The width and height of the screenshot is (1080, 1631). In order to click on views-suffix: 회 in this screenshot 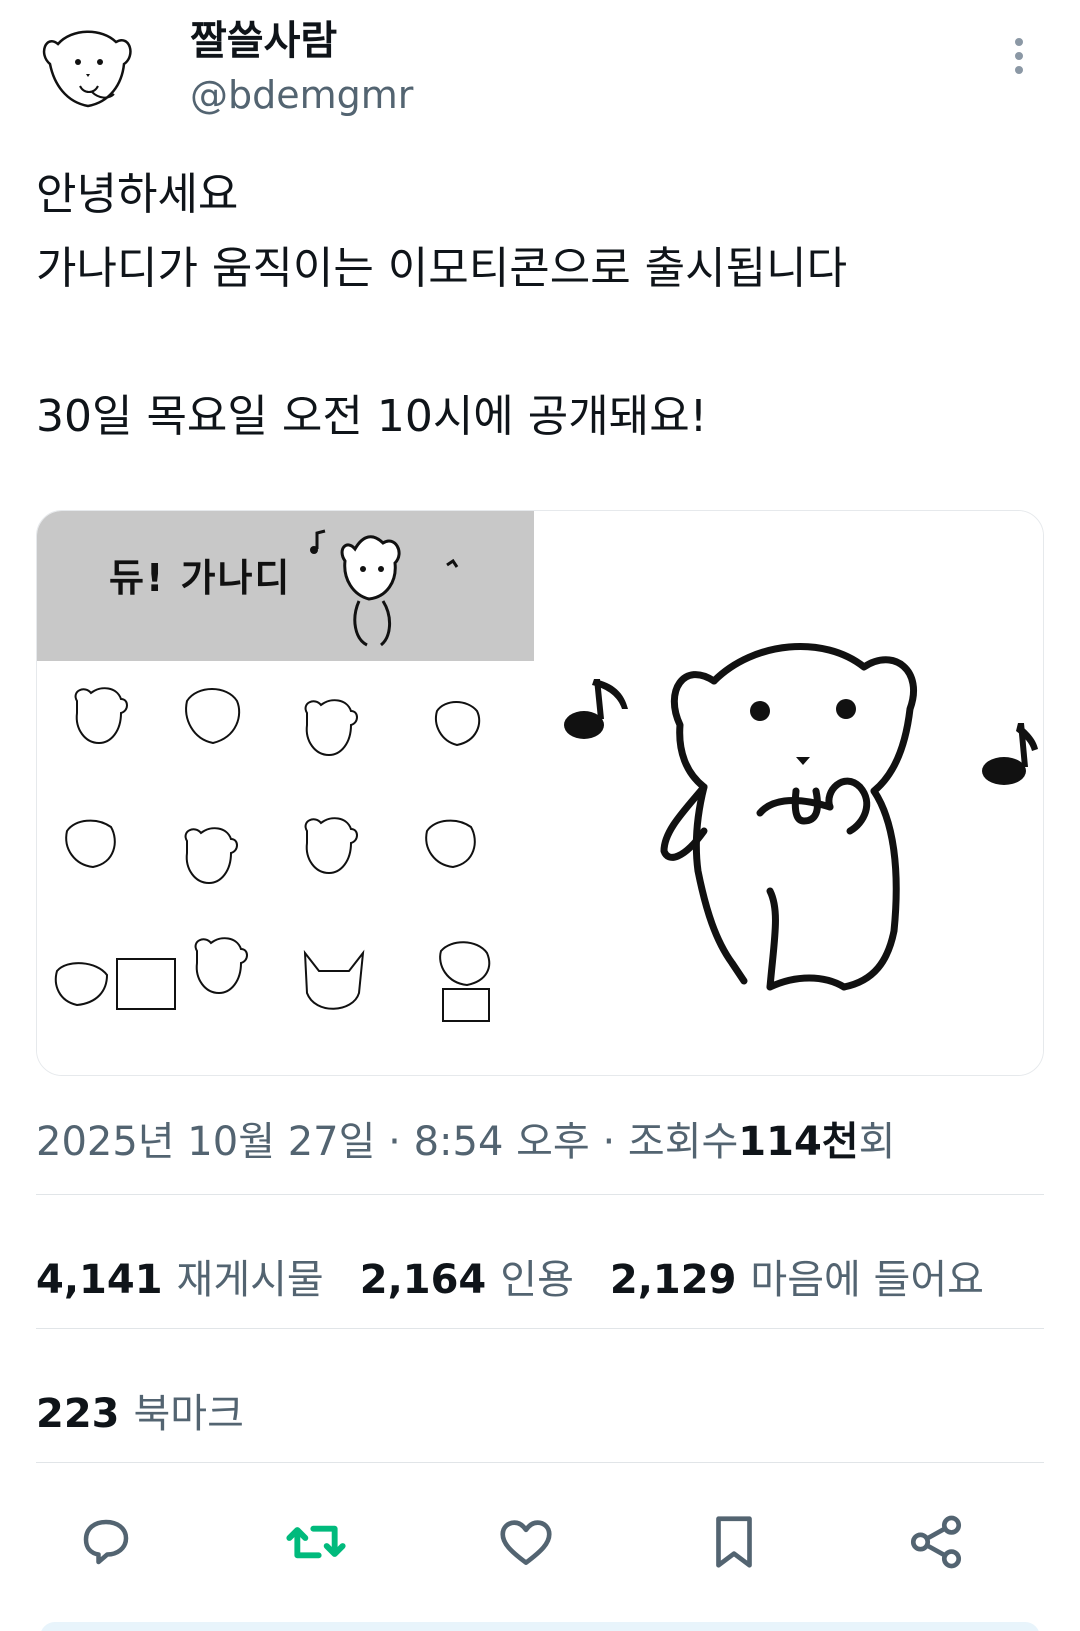, I will do `click(877, 1142)`.